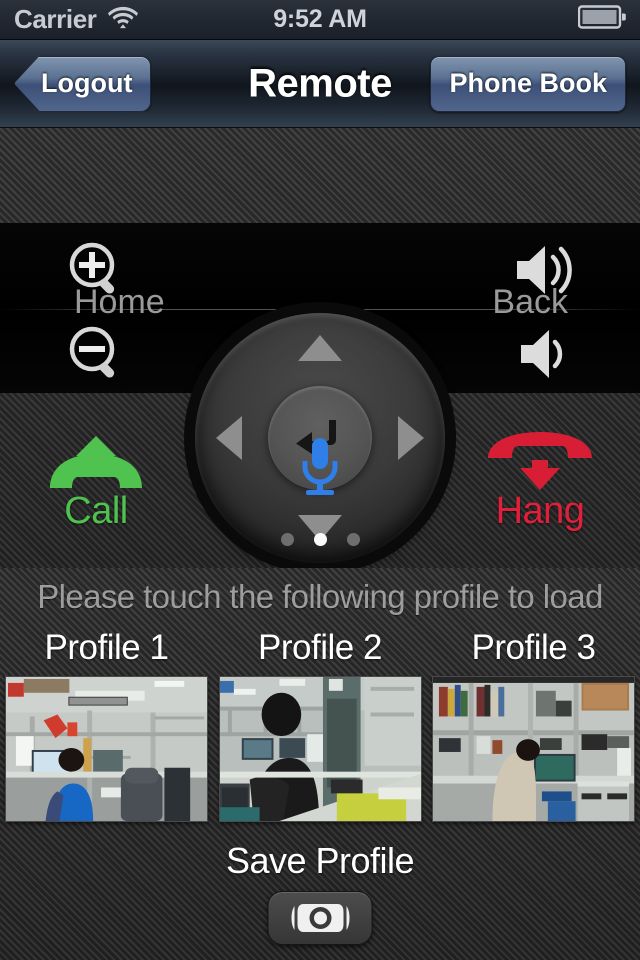  I want to click on phone-book-button: Phone Book, so click(528, 83).